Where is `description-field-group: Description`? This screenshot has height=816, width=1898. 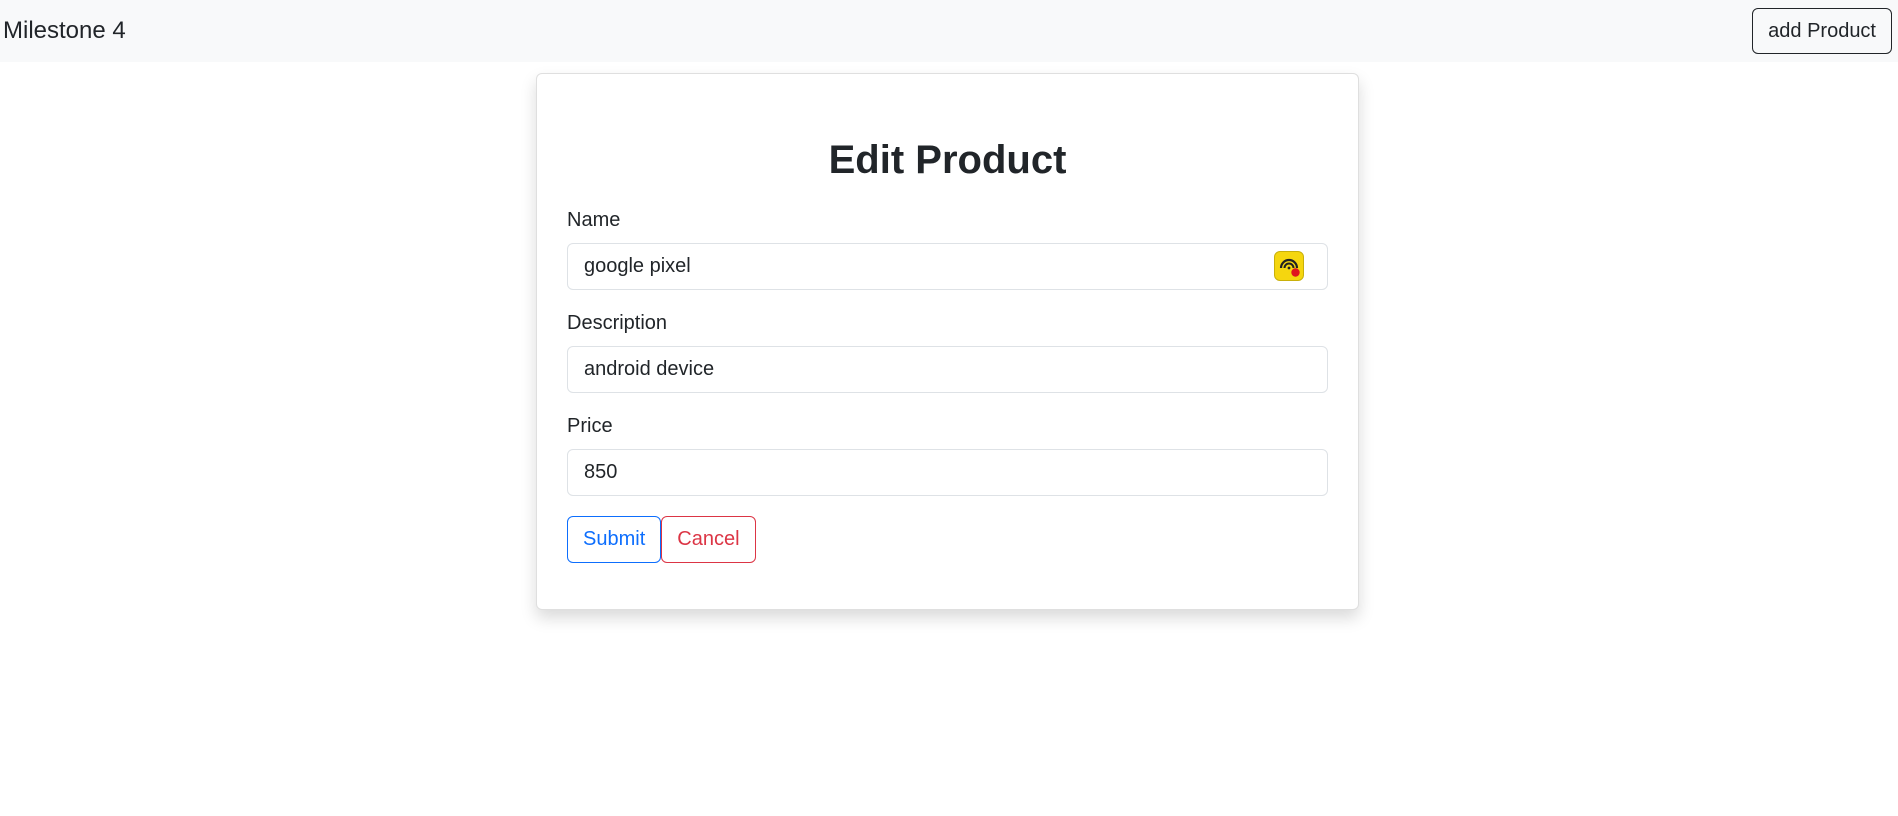 description-field-group: Description is located at coordinates (947, 350).